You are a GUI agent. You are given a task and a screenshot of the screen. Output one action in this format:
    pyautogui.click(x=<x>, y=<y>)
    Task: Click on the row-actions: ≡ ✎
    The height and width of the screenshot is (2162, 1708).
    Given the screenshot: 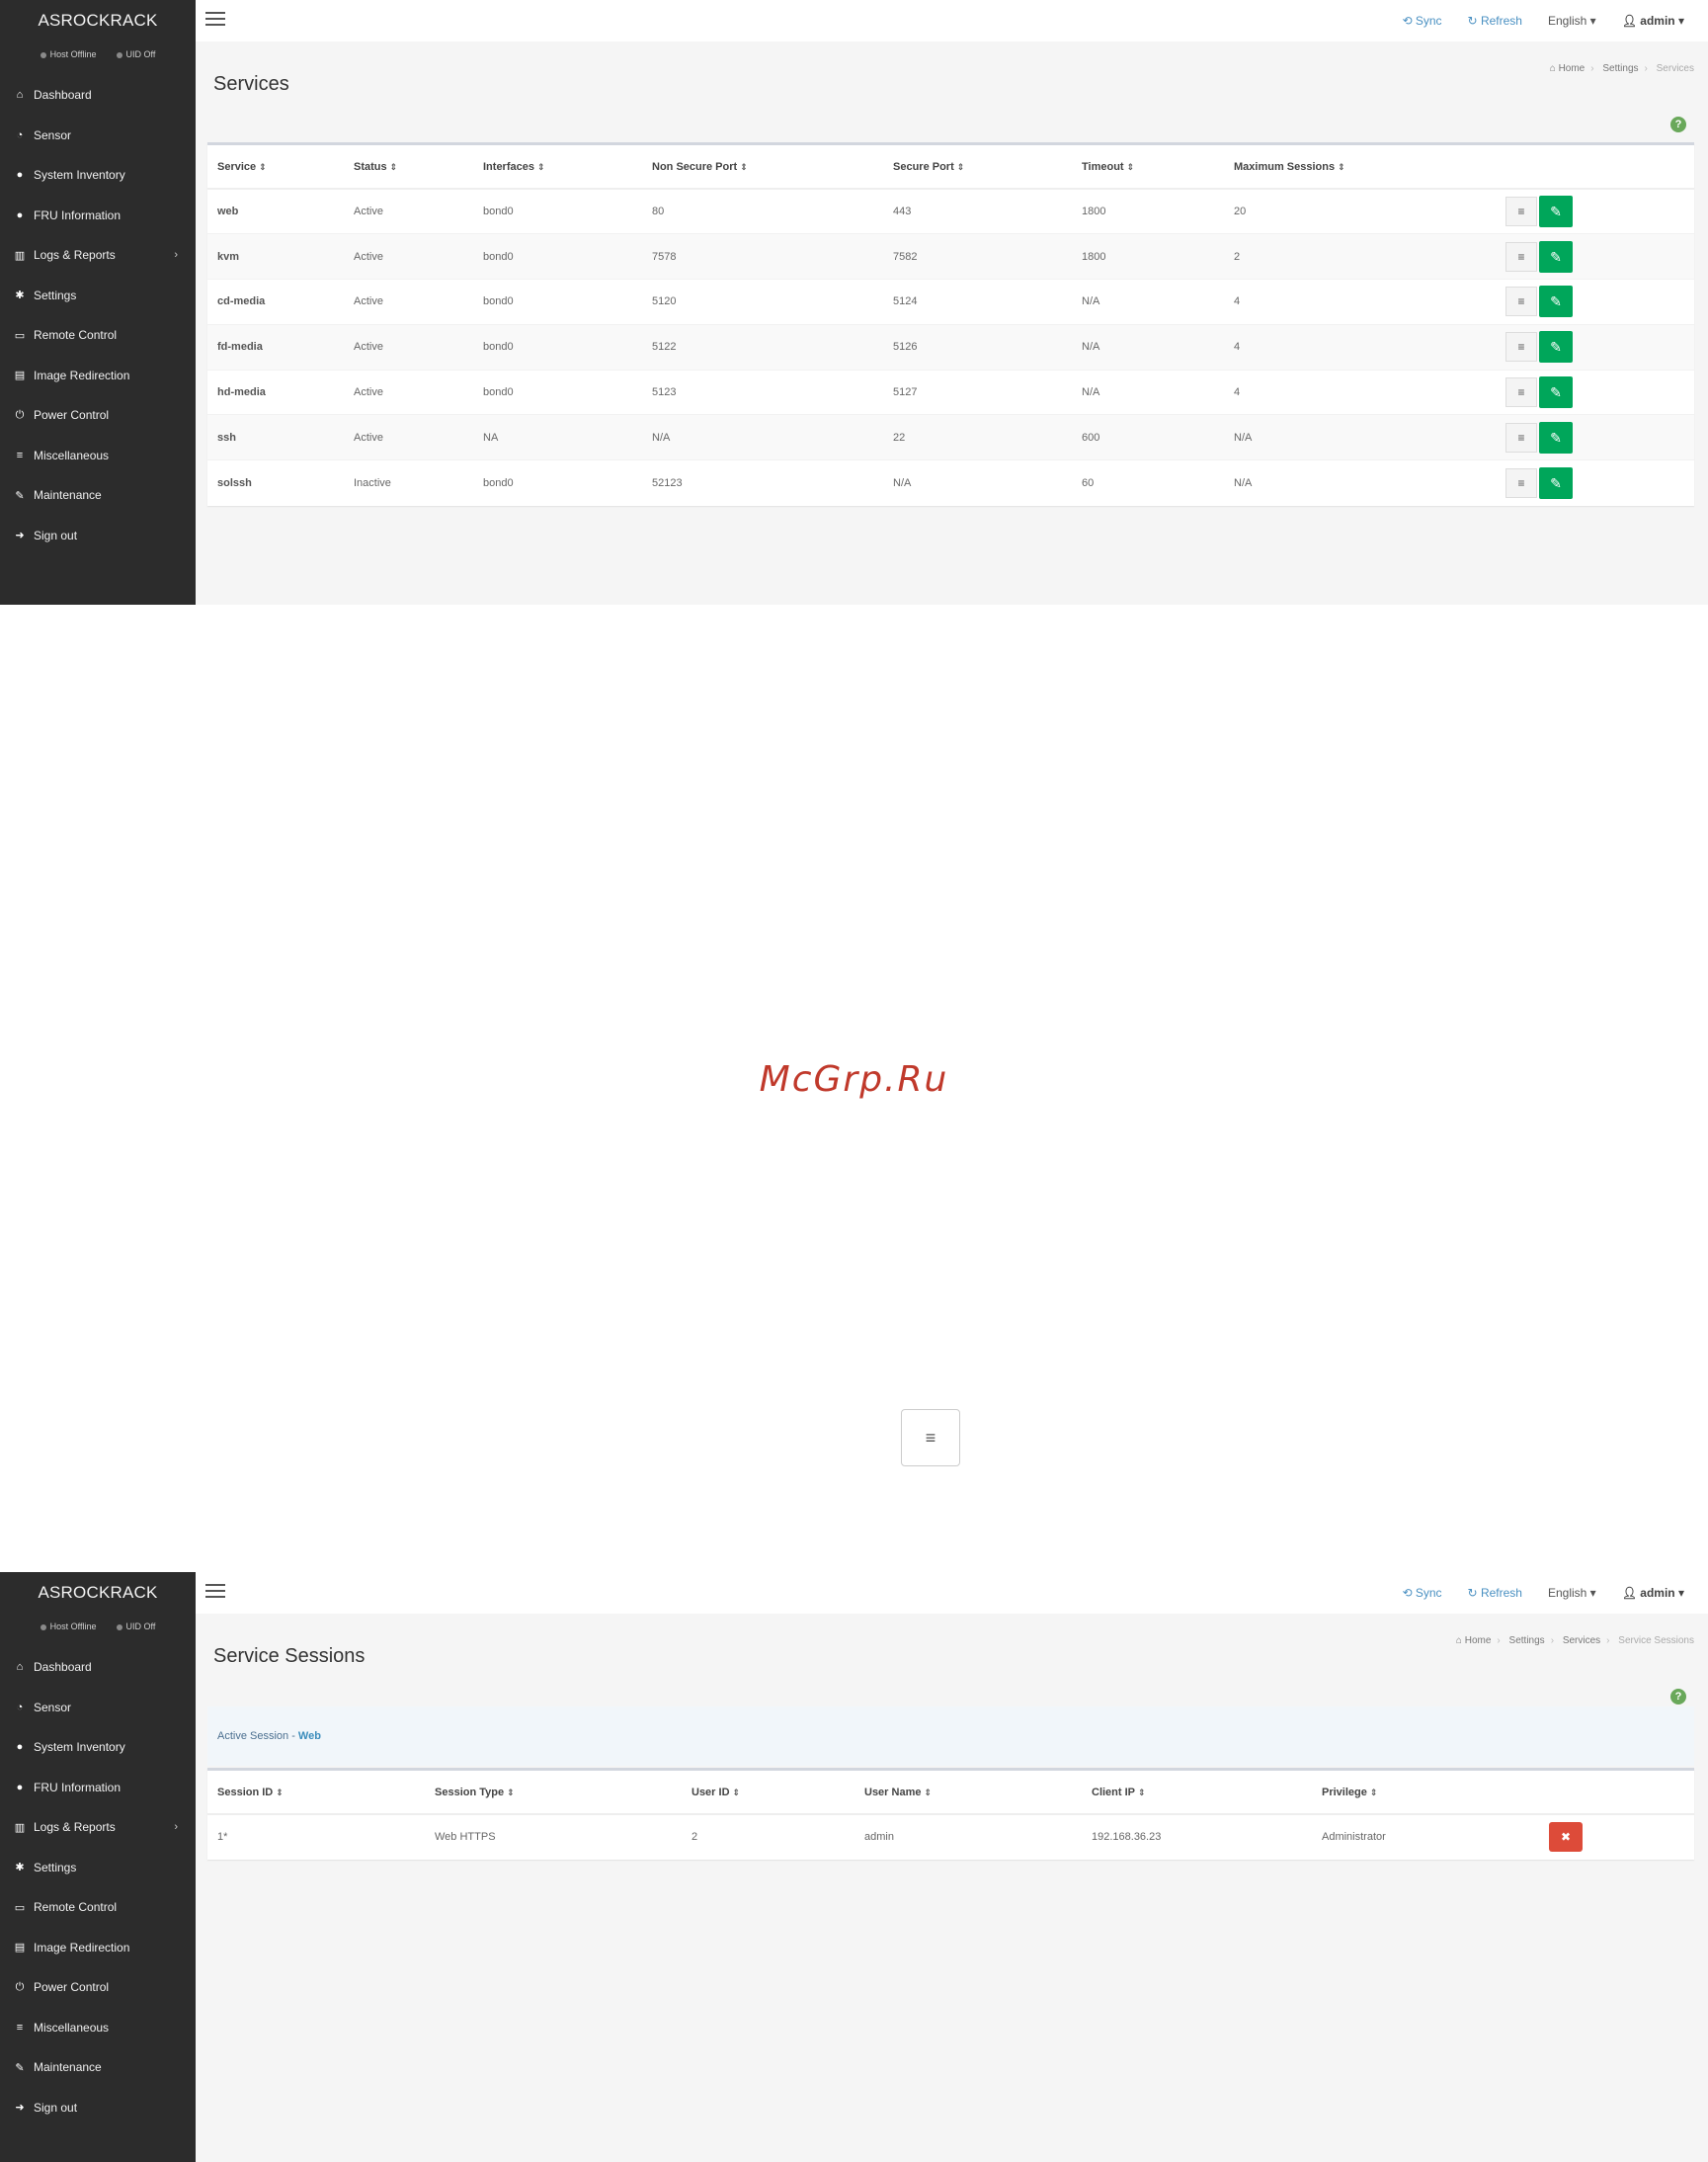 What is the action you would take?
    pyautogui.click(x=1595, y=211)
    